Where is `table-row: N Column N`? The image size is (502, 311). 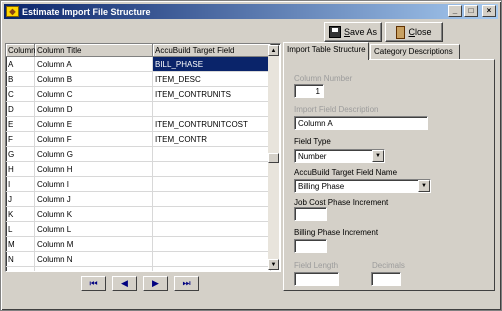 table-row: N Column N is located at coordinates (143, 259).